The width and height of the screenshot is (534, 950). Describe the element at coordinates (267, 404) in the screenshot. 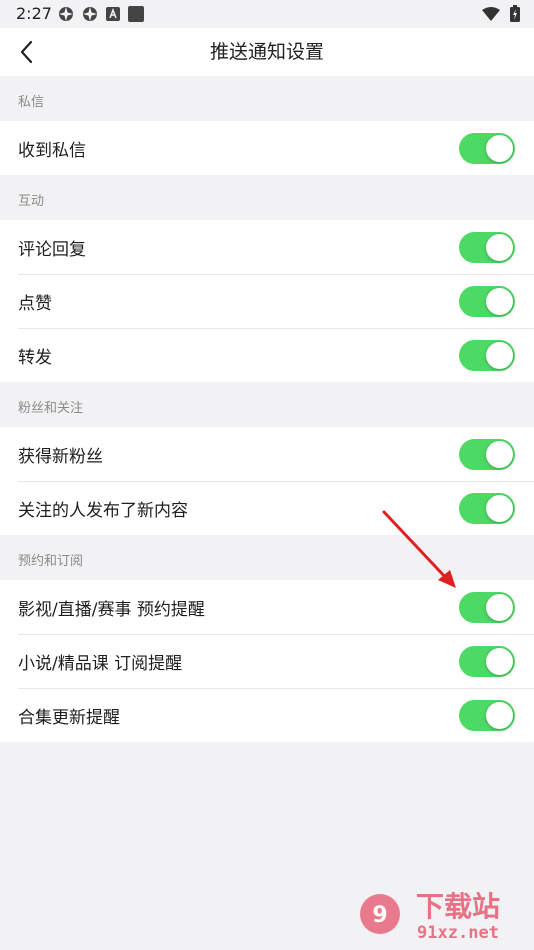

I see `section-header-fans-follows: 粉丝和关注` at that location.